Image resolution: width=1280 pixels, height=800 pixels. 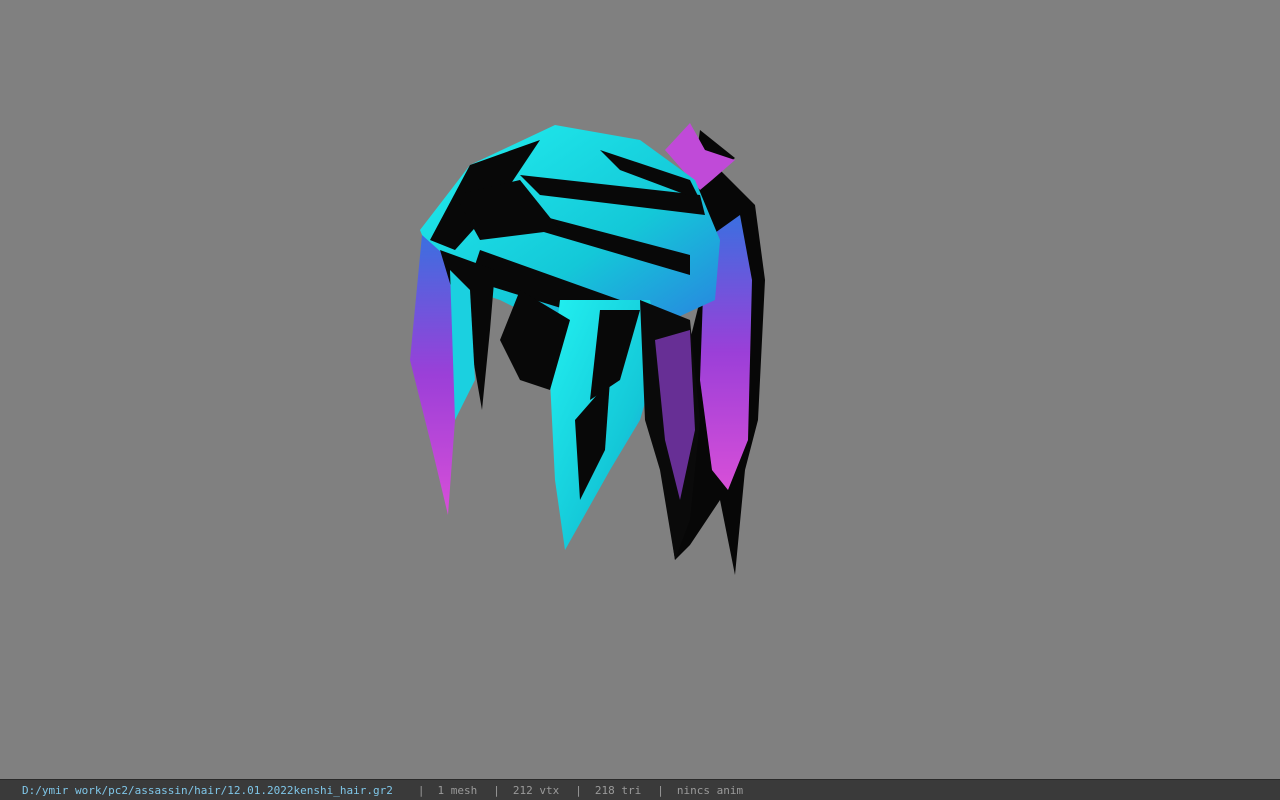 What do you see at coordinates (710, 790) in the screenshot?
I see `animation-status-label: nincs anim` at bounding box center [710, 790].